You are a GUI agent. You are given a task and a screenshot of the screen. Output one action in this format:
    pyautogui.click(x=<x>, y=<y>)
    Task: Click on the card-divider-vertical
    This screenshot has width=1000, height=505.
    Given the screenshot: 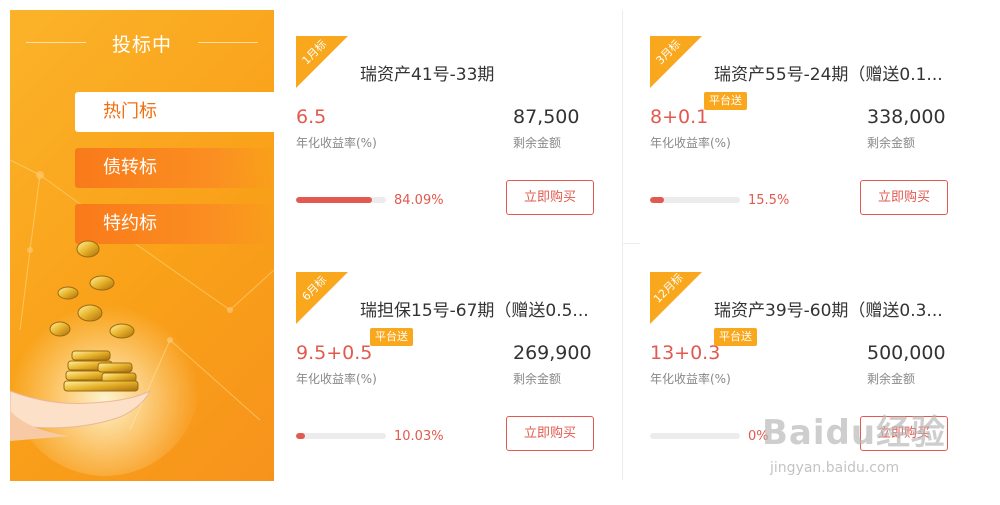 What is the action you would take?
    pyautogui.click(x=622, y=245)
    